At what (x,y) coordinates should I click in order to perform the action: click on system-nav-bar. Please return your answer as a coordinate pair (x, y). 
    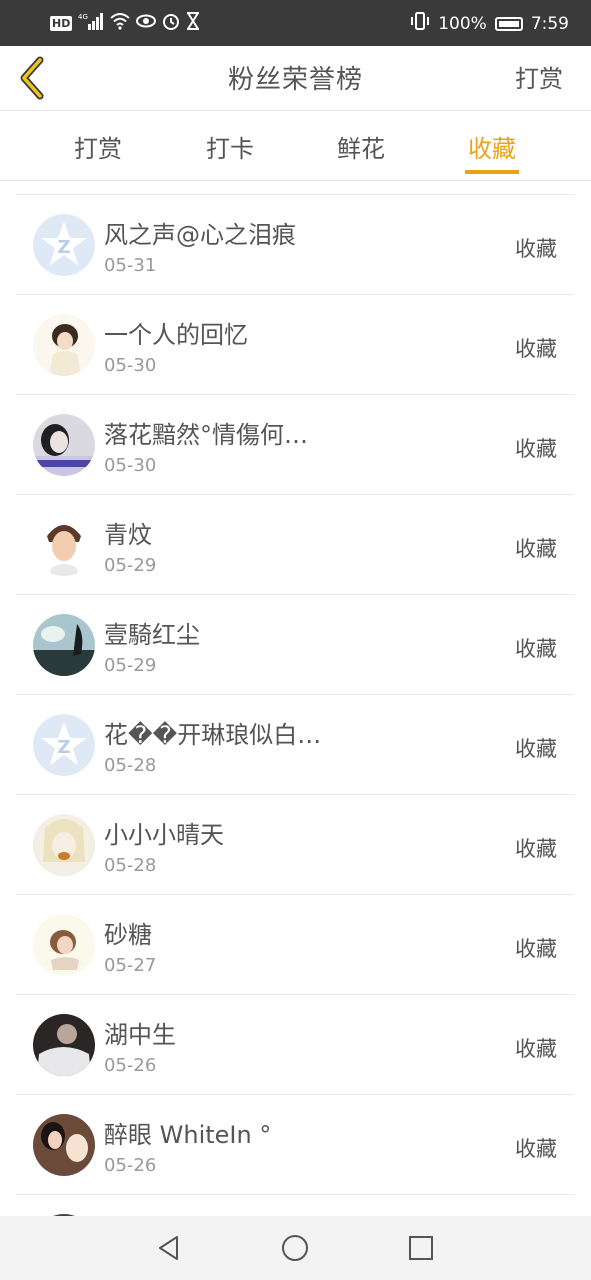
    Looking at the image, I should click on (295, 1248).